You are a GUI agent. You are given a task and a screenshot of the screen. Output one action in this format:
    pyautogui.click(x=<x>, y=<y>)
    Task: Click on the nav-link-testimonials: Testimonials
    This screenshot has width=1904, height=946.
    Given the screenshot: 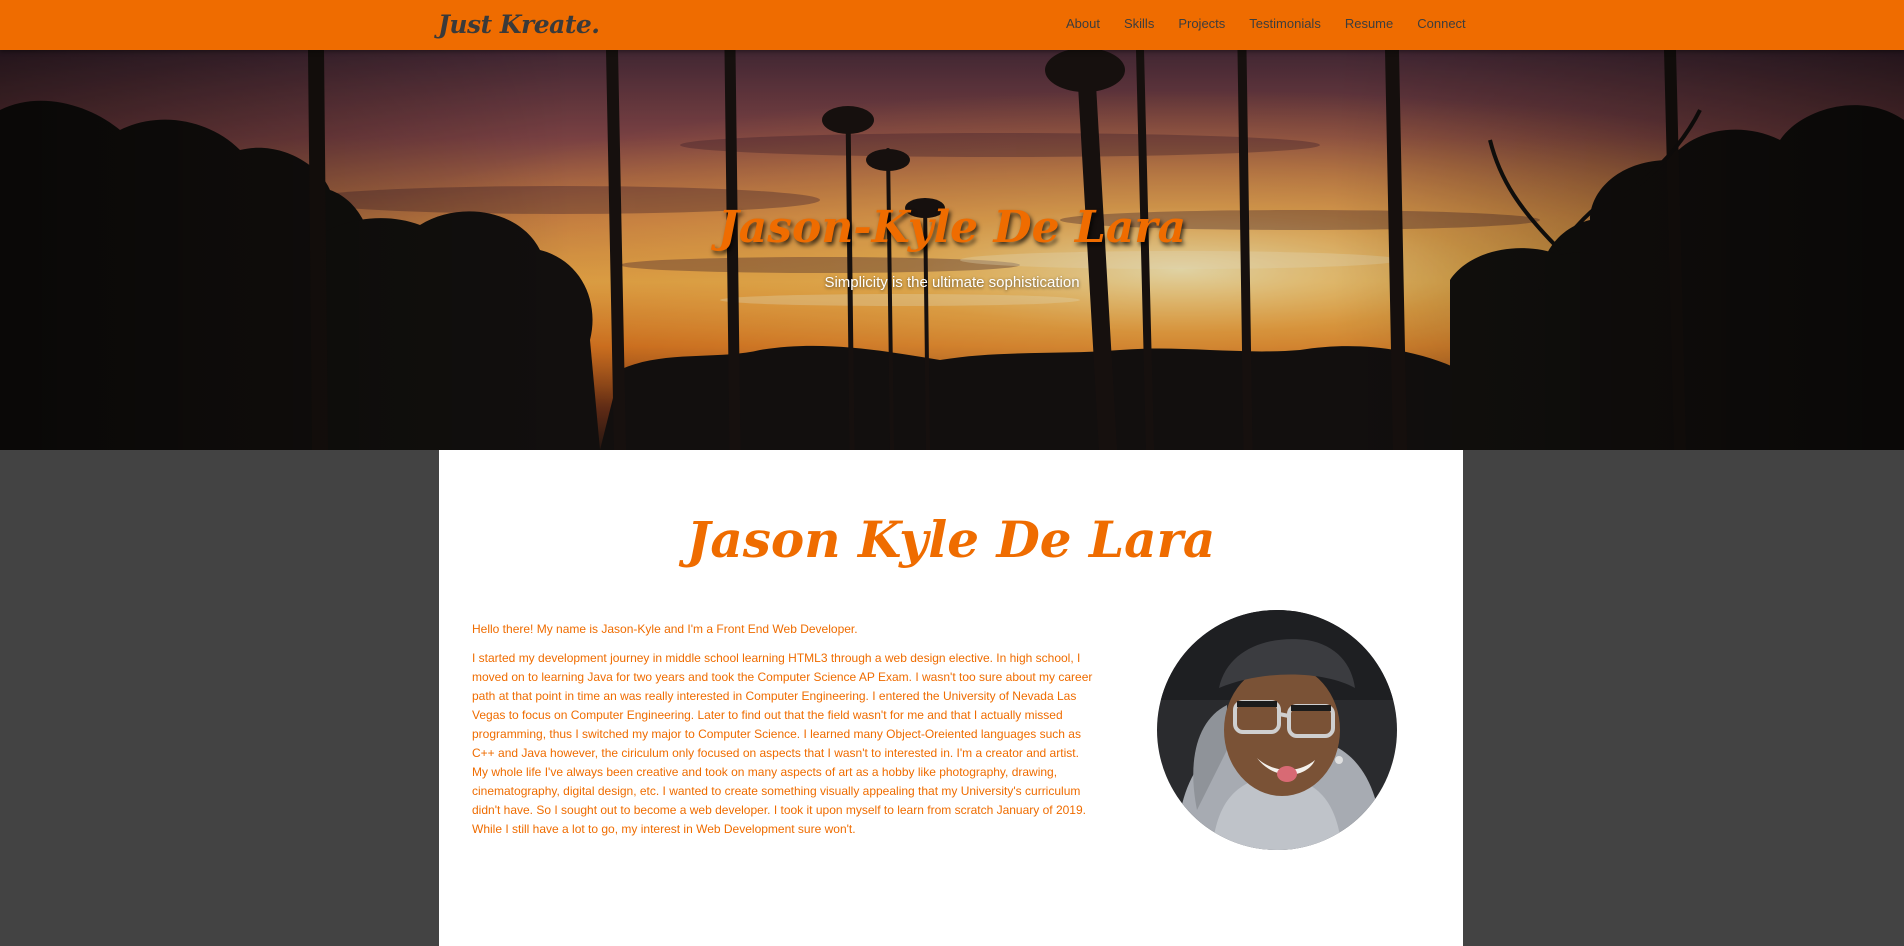 What is the action you would take?
    pyautogui.click(x=1285, y=23)
    